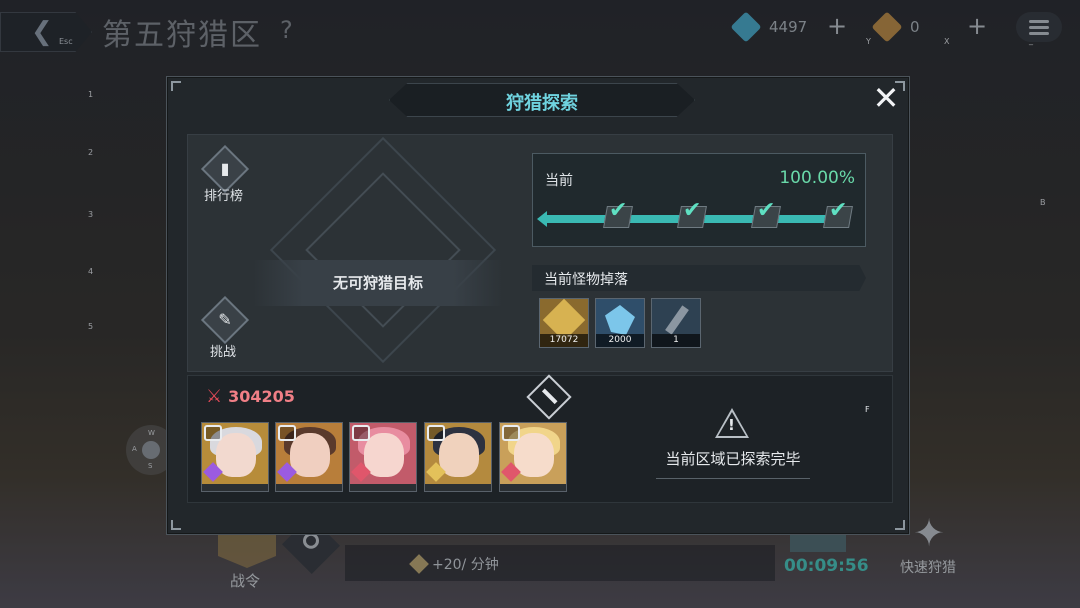 The width and height of the screenshot is (1080, 608). I want to click on challenge-icon: ✎, so click(225, 319).